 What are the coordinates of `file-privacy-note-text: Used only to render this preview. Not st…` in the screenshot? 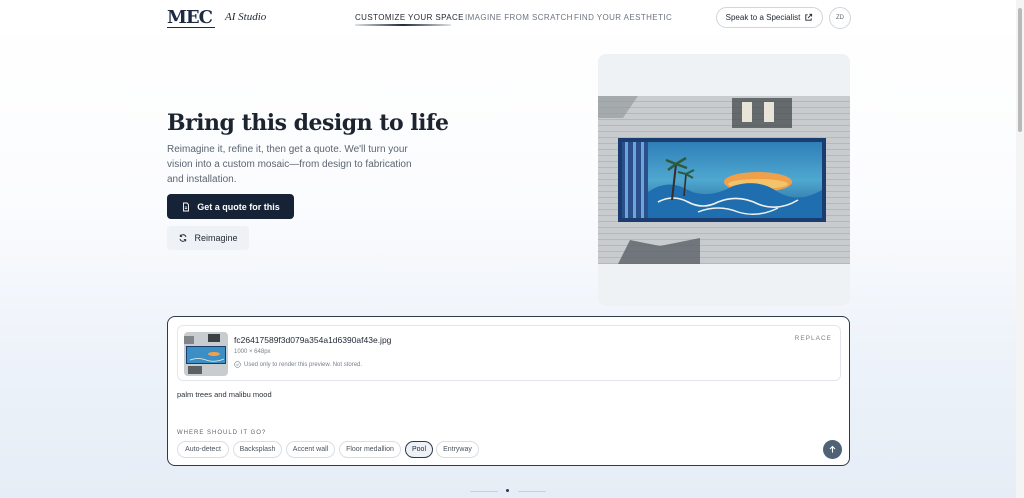 It's located at (303, 364).